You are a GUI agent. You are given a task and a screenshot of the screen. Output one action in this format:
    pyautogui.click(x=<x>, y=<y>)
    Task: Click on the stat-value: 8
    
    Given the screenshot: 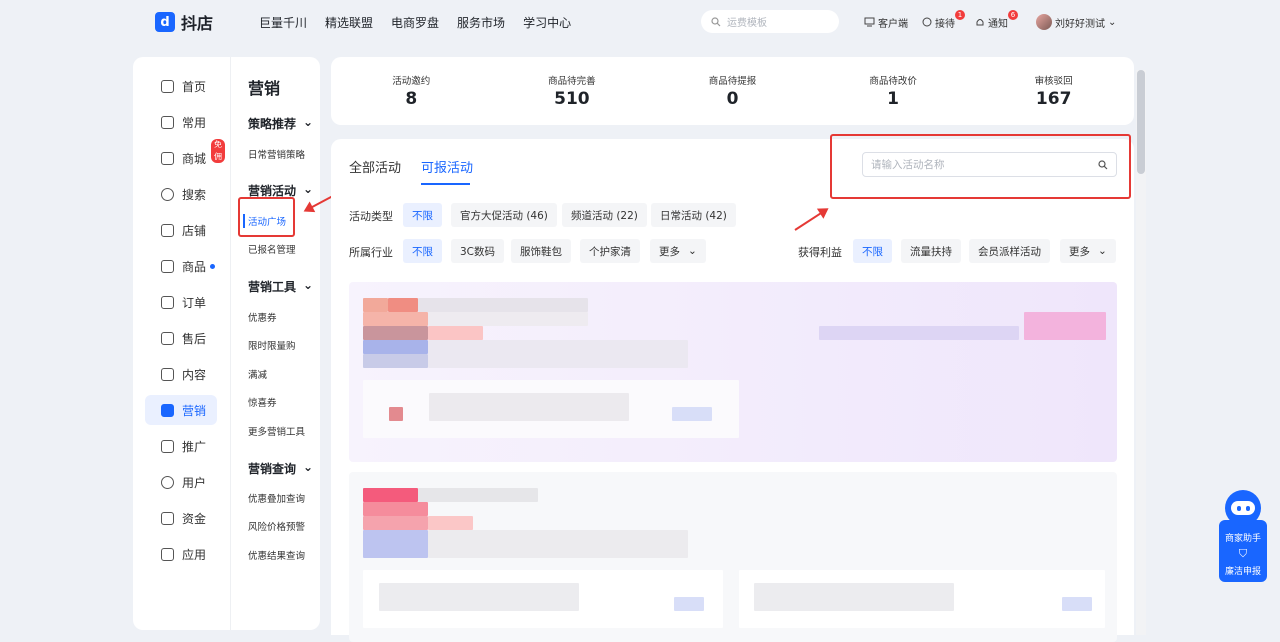 What is the action you would take?
    pyautogui.click(x=411, y=99)
    